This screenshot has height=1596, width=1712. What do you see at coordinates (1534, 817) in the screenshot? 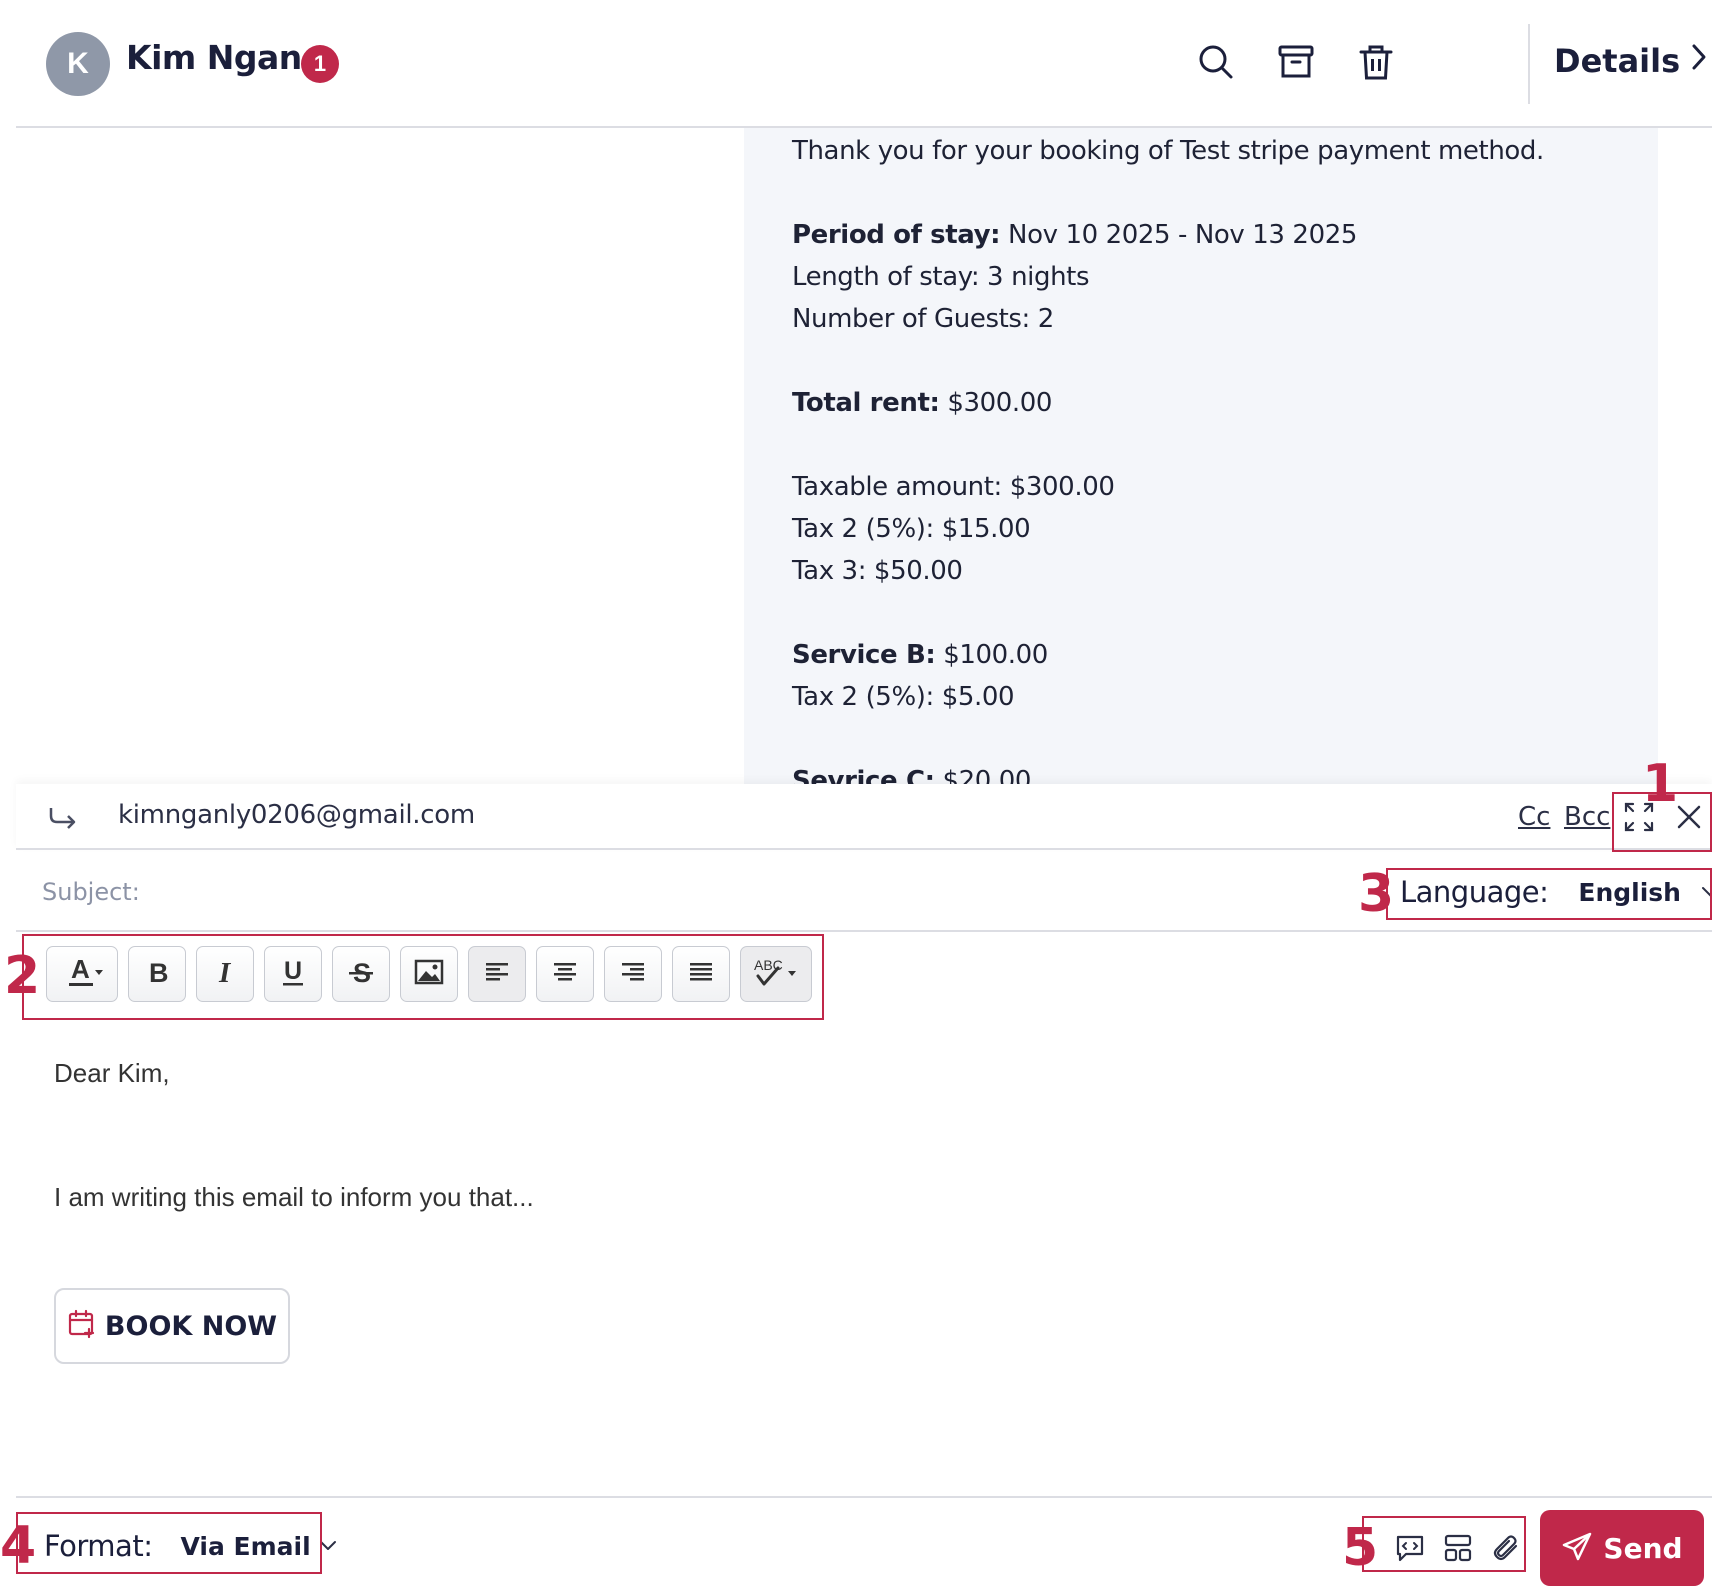
I see `cc-link: Cc` at bounding box center [1534, 817].